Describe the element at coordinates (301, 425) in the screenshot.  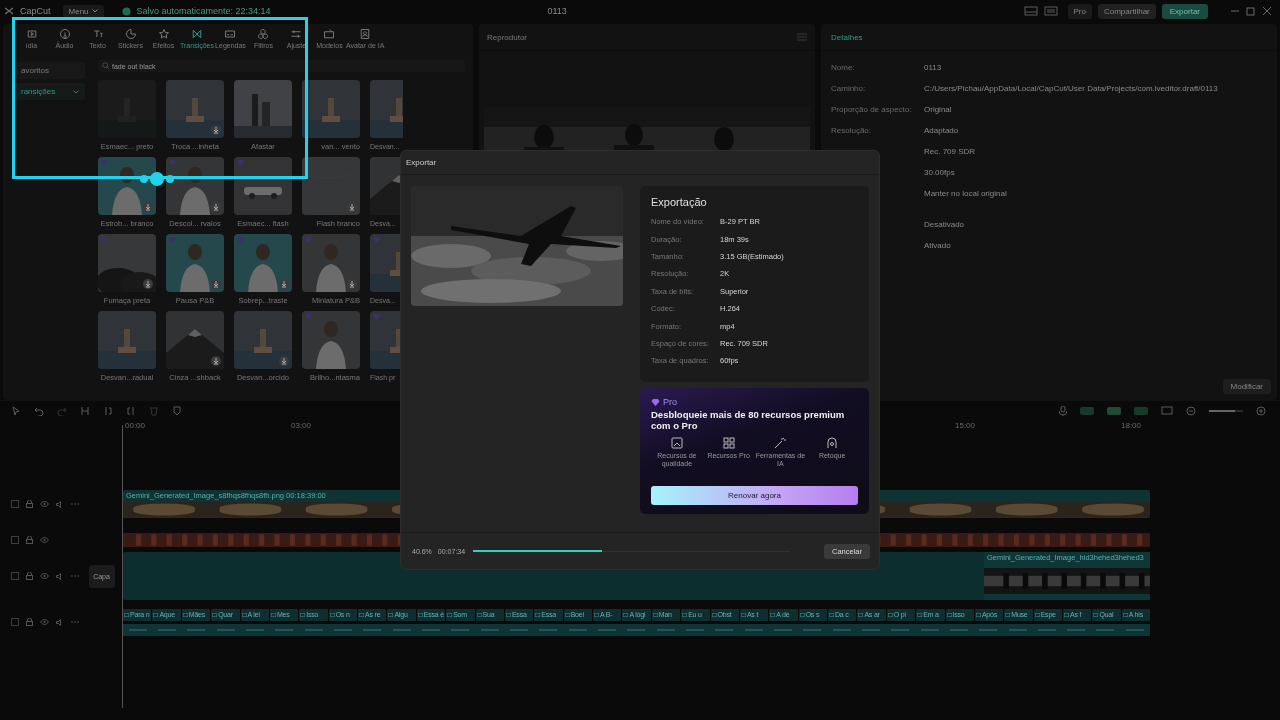
I see `ruler-label: 03:00` at that location.